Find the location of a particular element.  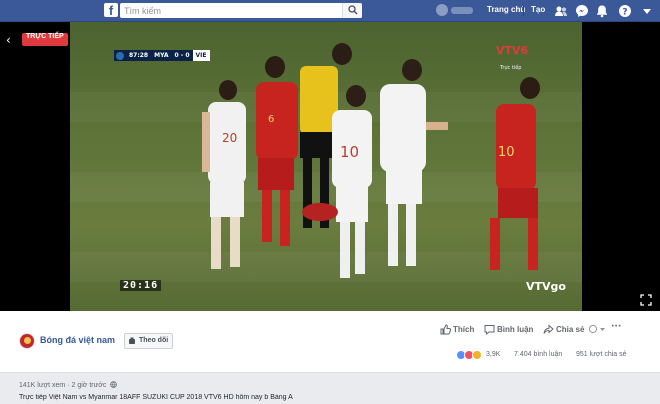

broadcast-timecode: 20:16 is located at coordinates (141, 285).